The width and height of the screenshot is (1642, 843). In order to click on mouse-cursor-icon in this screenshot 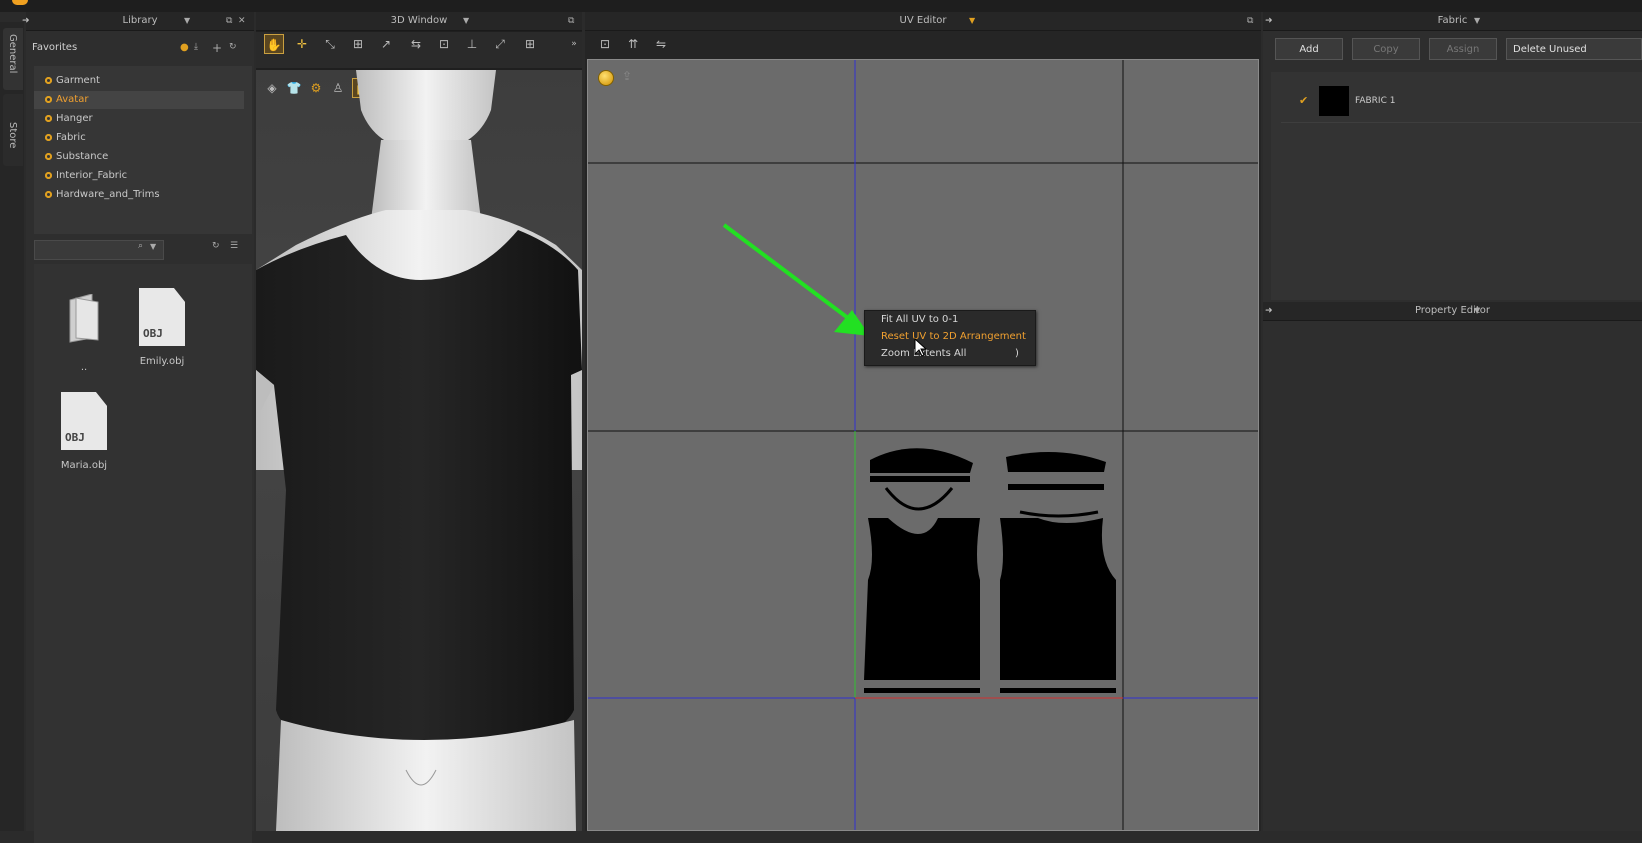, I will do `click(921, 347)`.